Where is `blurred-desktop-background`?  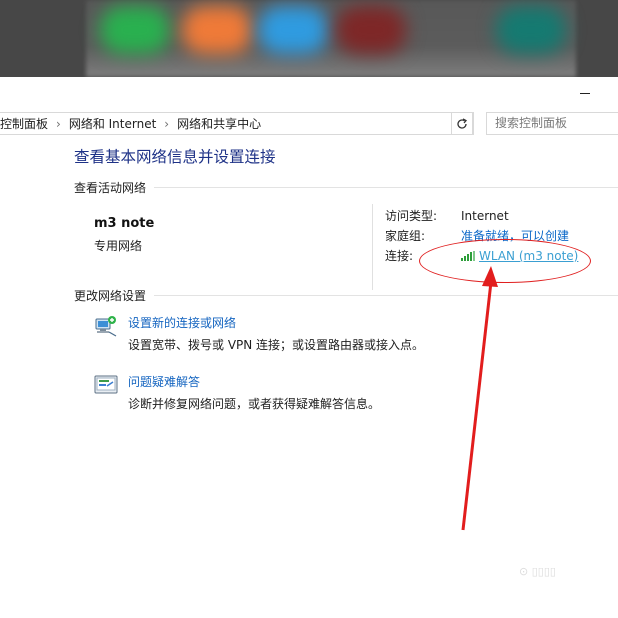
blurred-desktop-background is located at coordinates (309, 38).